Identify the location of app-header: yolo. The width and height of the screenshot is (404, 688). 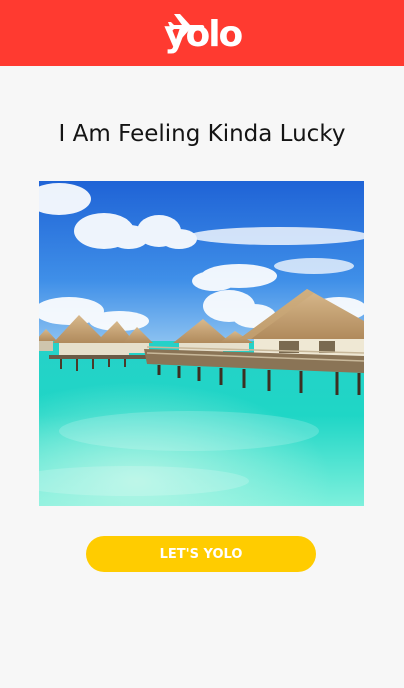
(202, 33).